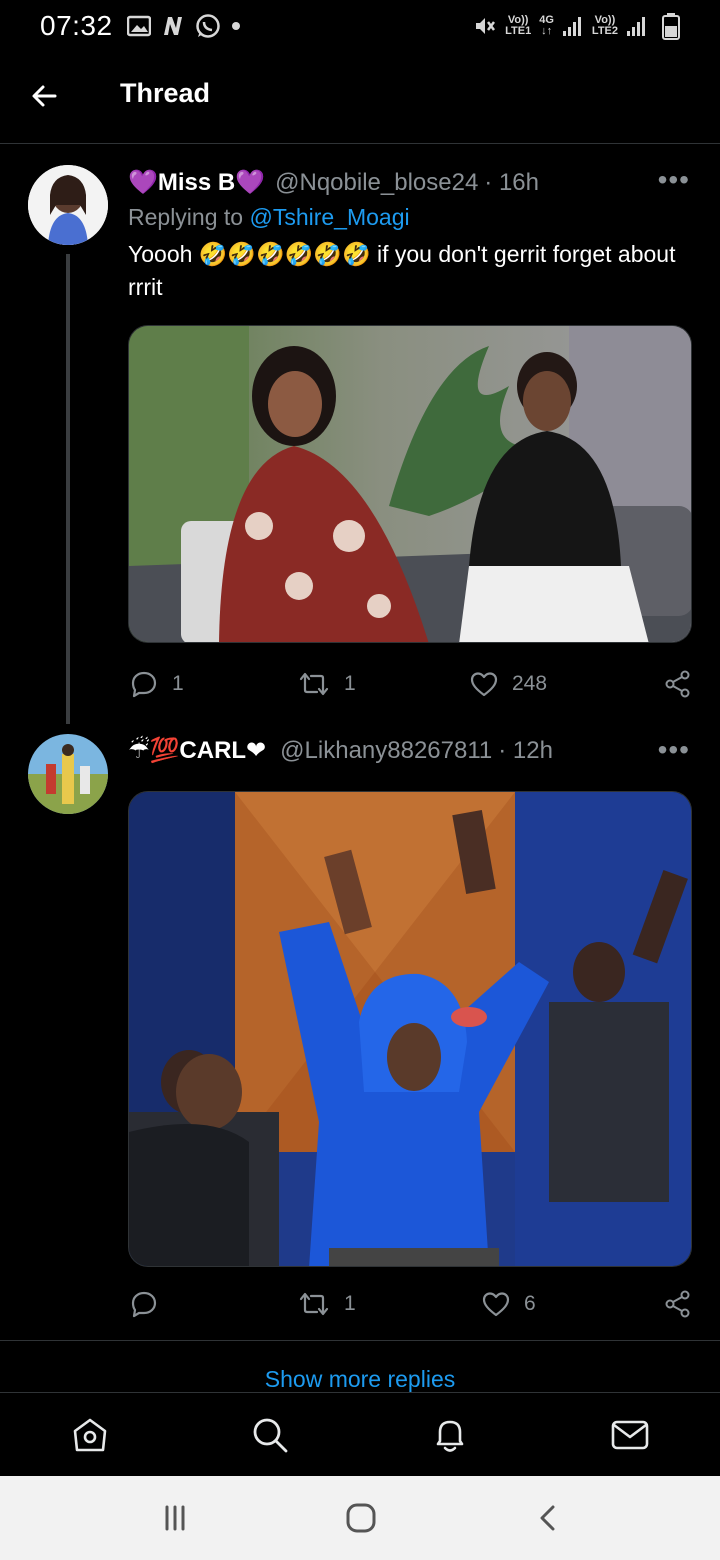 This screenshot has height=1560, width=720. What do you see at coordinates (413, 684) in the screenshot?
I see `tweet-actions: 1 1 248` at bounding box center [413, 684].